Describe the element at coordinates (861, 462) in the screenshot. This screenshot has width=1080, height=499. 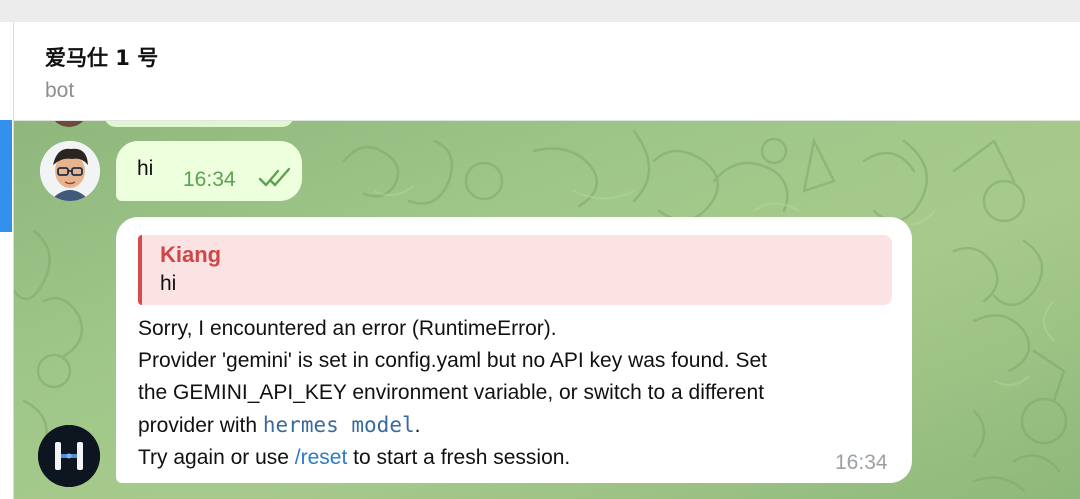
I see `incoming-message-time: 16:34` at that location.